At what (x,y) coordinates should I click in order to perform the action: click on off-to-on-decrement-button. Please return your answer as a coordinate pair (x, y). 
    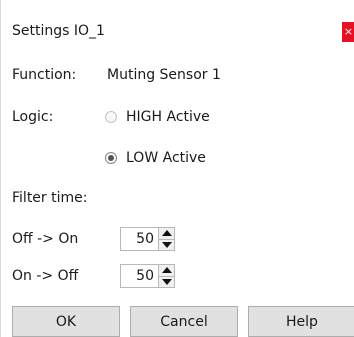
    Looking at the image, I should click on (166, 245).